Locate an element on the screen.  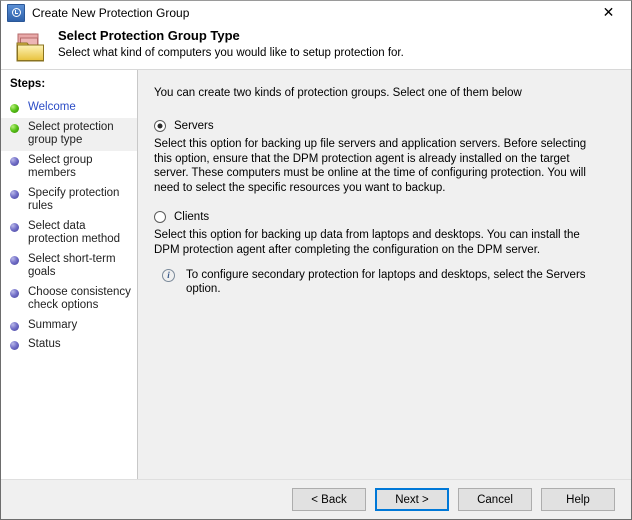
close-icon: ✕ is located at coordinates (608, 12).